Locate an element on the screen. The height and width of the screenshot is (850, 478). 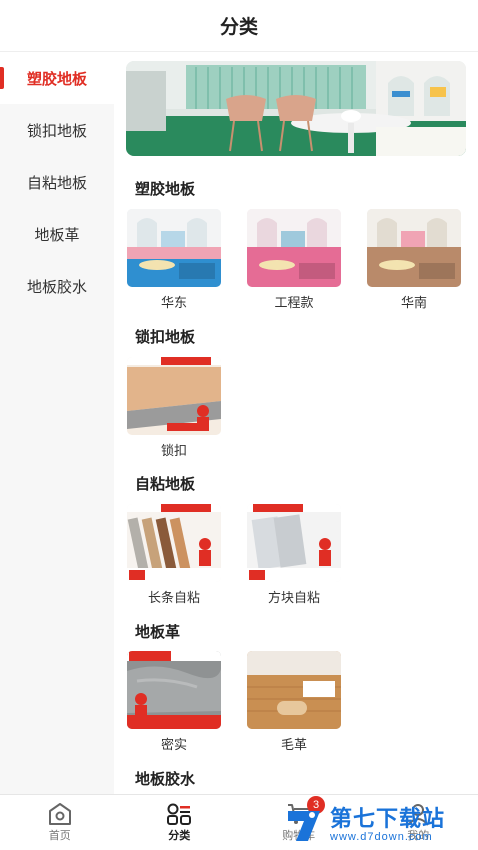
tab-home: 首页 is located at coordinates (60, 822).